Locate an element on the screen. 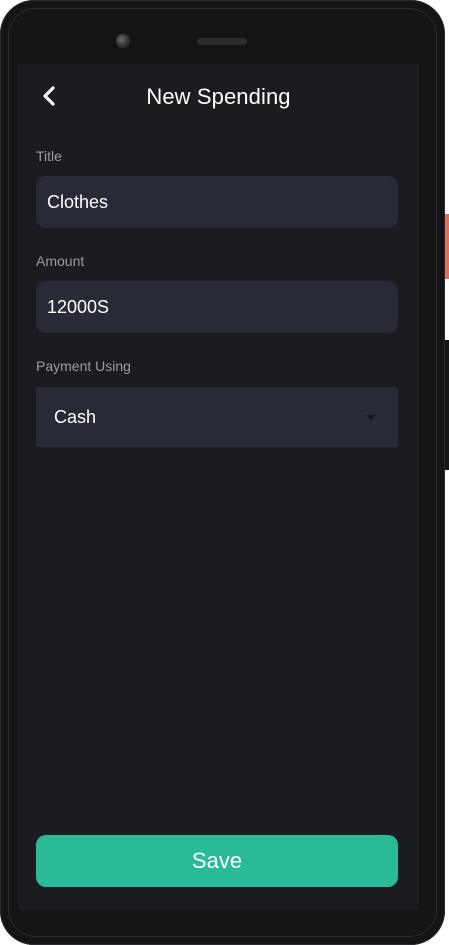 The height and width of the screenshot is (945, 449). save-button: Save is located at coordinates (217, 861).